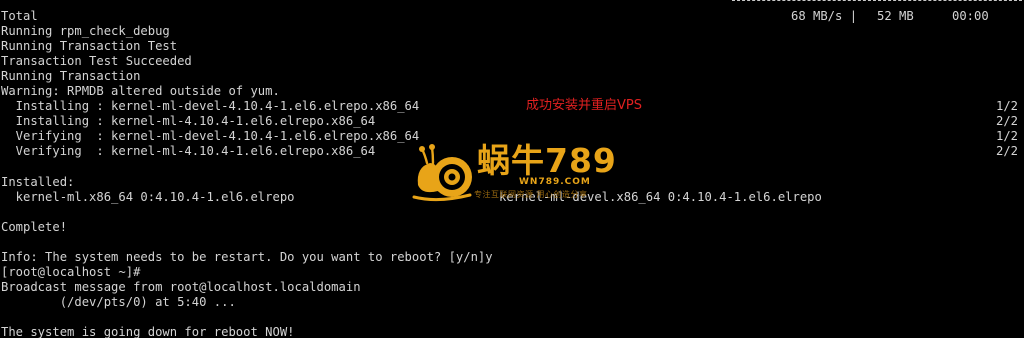 Image resolution: width=1024 pixels, height=338 pixels. What do you see at coordinates (555, 182) in the screenshot?
I see `watermark-url: WN789.COM` at bounding box center [555, 182].